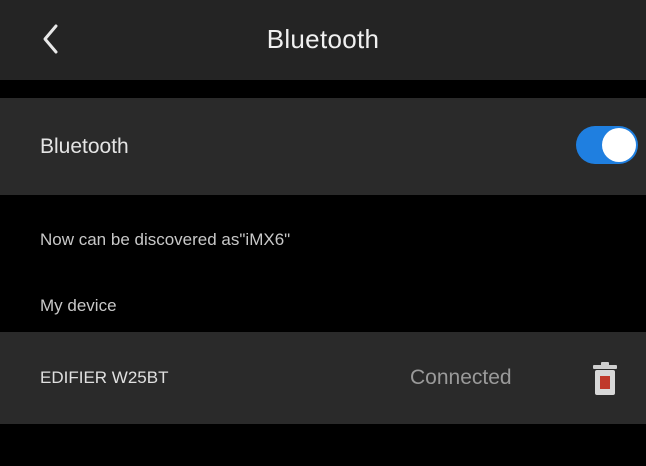 The height and width of the screenshot is (466, 646). I want to click on section-divider, so click(323, 89).